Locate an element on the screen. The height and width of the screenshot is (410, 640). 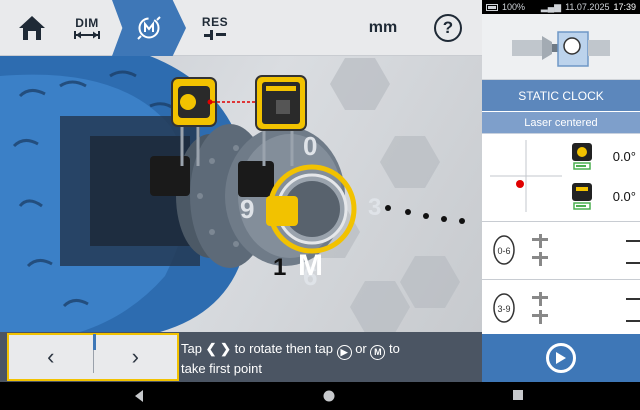
help-icon: ? is located at coordinates (448, 28).